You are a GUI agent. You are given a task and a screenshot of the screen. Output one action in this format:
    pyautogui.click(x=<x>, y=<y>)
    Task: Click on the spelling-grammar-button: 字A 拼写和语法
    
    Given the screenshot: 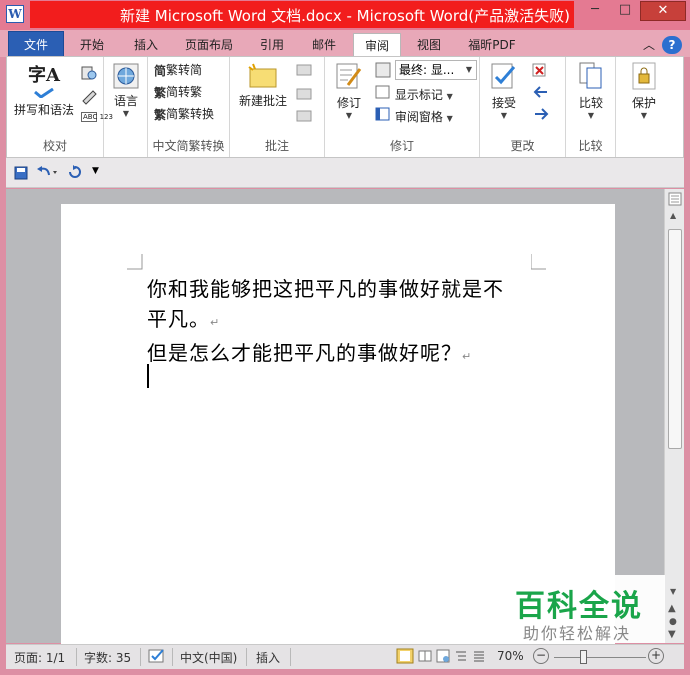 What is the action you would take?
    pyautogui.click(x=44, y=89)
    